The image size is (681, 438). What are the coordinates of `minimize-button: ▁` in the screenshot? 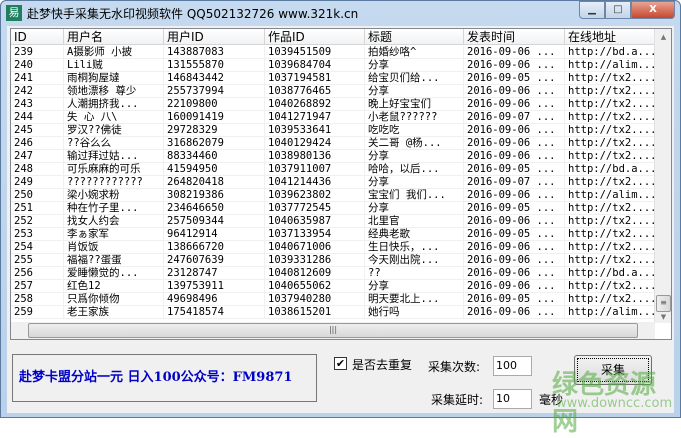 It's located at (592, 10).